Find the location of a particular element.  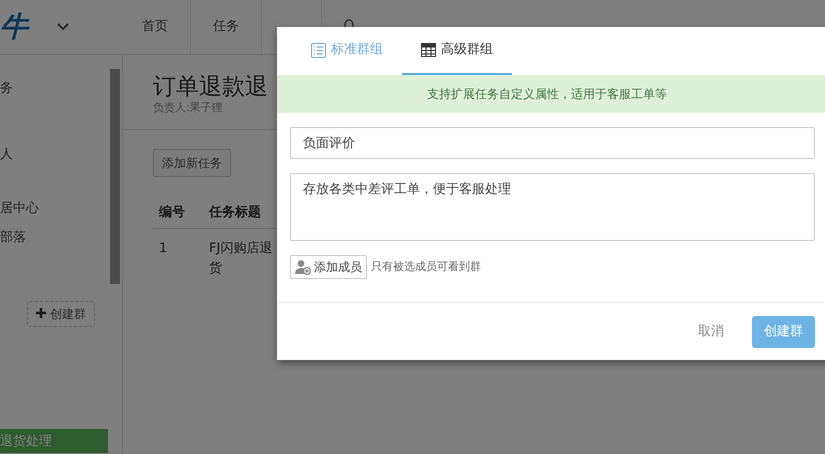

notice-banner: 支持扩展任务自定义属性，适用于客服工单等 is located at coordinates (551, 94).